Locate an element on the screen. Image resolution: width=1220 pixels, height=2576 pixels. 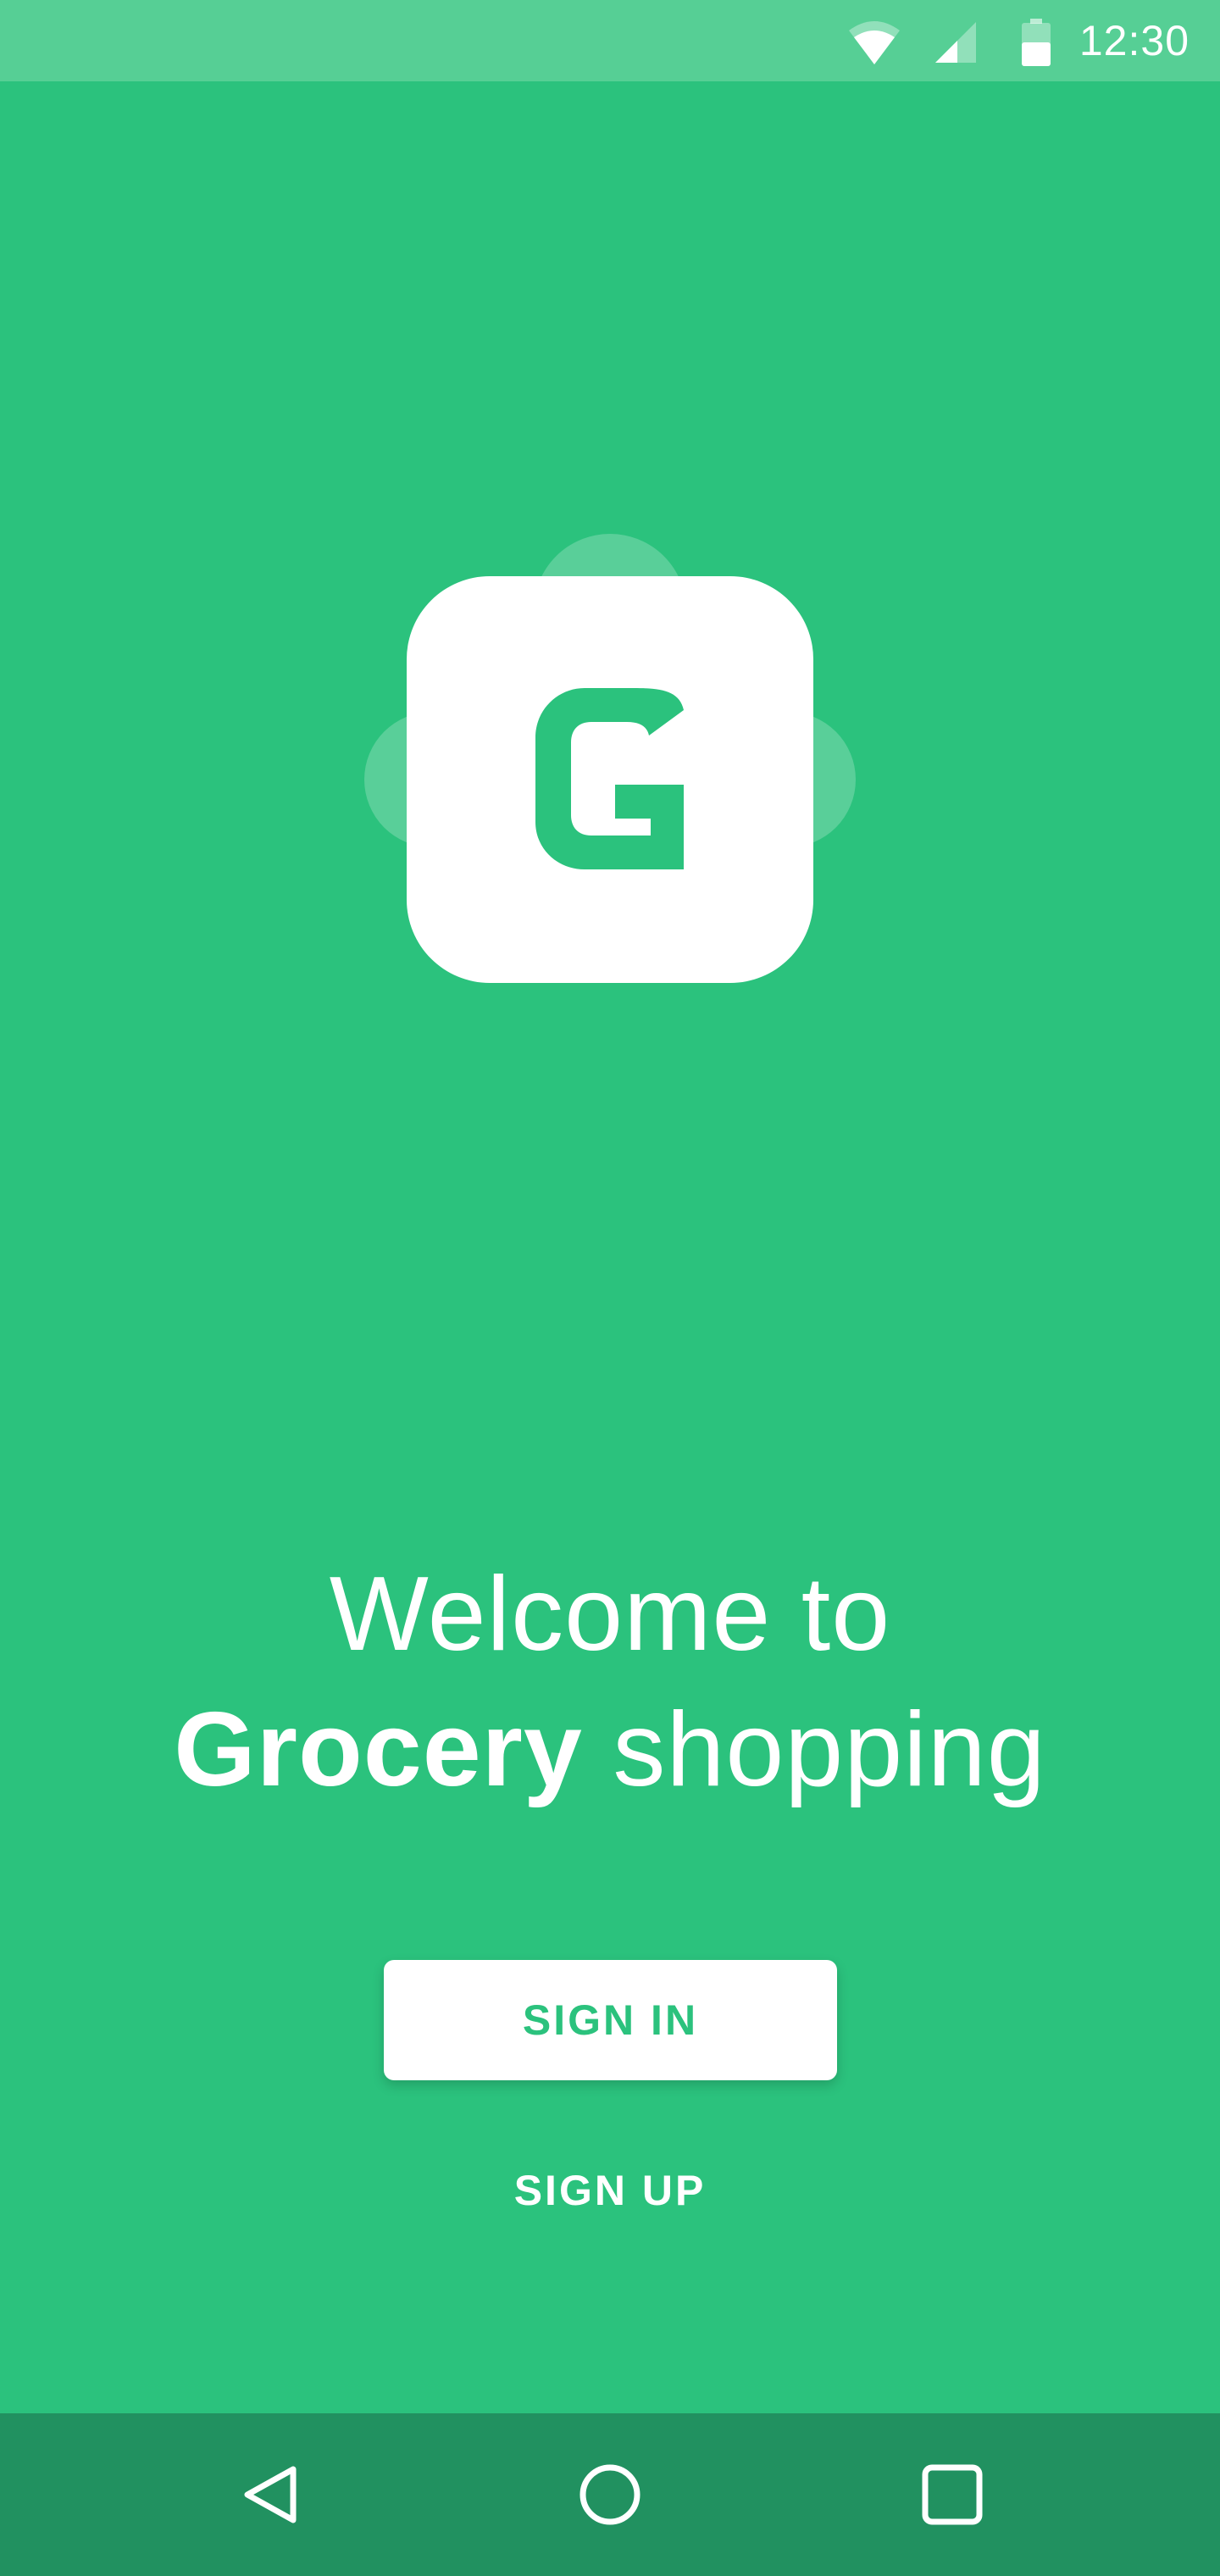
navigation-bar is located at coordinates (610, 2494).